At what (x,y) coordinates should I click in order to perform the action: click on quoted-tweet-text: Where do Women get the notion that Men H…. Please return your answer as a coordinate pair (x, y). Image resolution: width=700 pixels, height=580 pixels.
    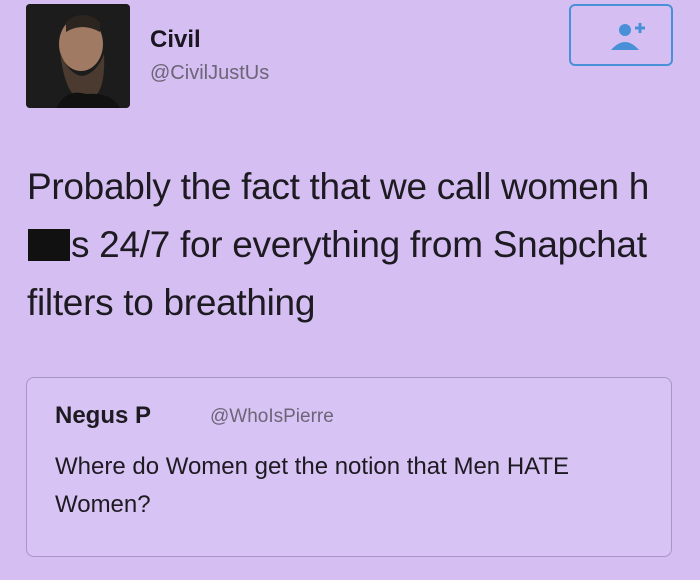
    Looking at the image, I should click on (312, 485).